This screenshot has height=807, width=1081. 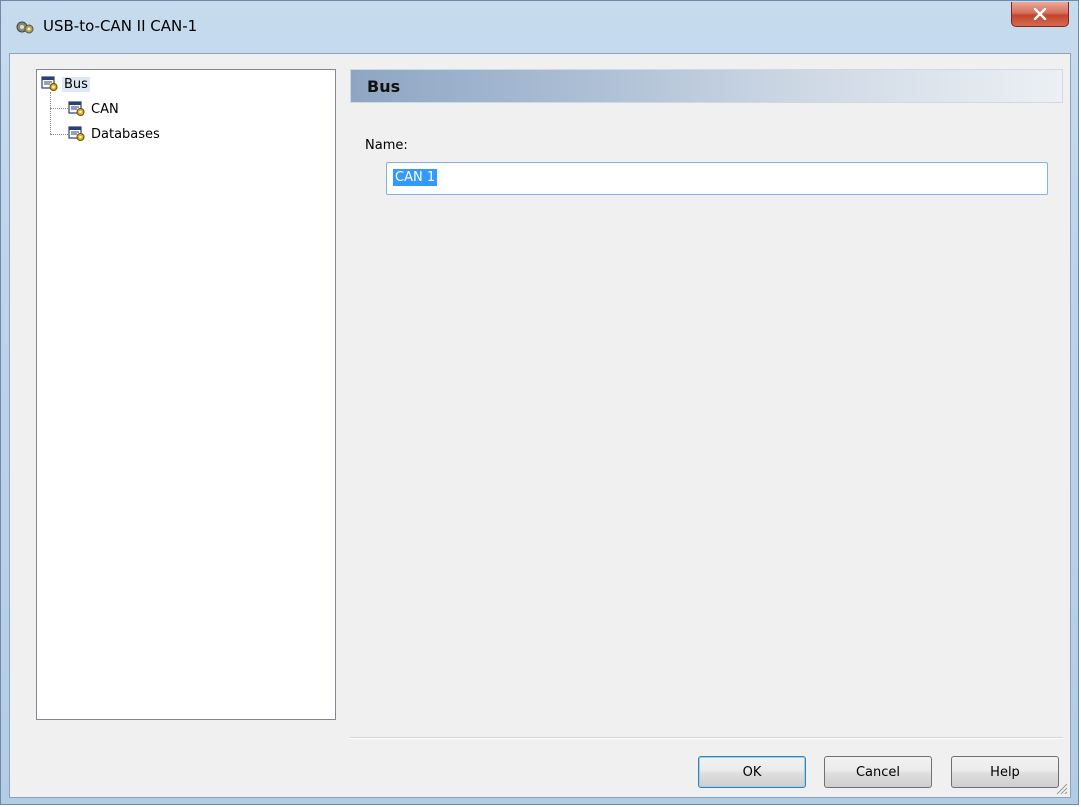 What do you see at coordinates (76, 84) in the screenshot?
I see `tree-item-label: Bus` at bounding box center [76, 84].